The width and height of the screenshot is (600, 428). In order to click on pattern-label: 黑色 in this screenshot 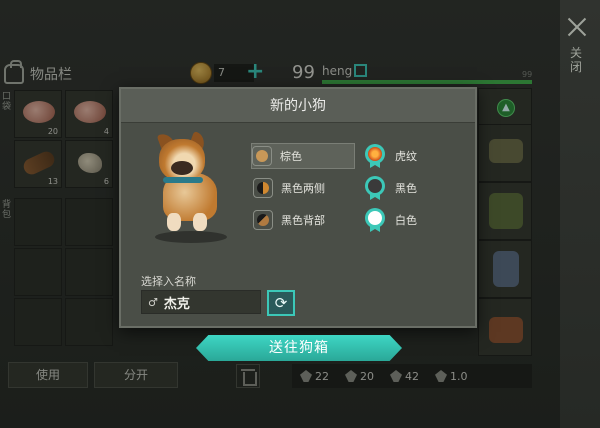, I will do `click(406, 188)`.